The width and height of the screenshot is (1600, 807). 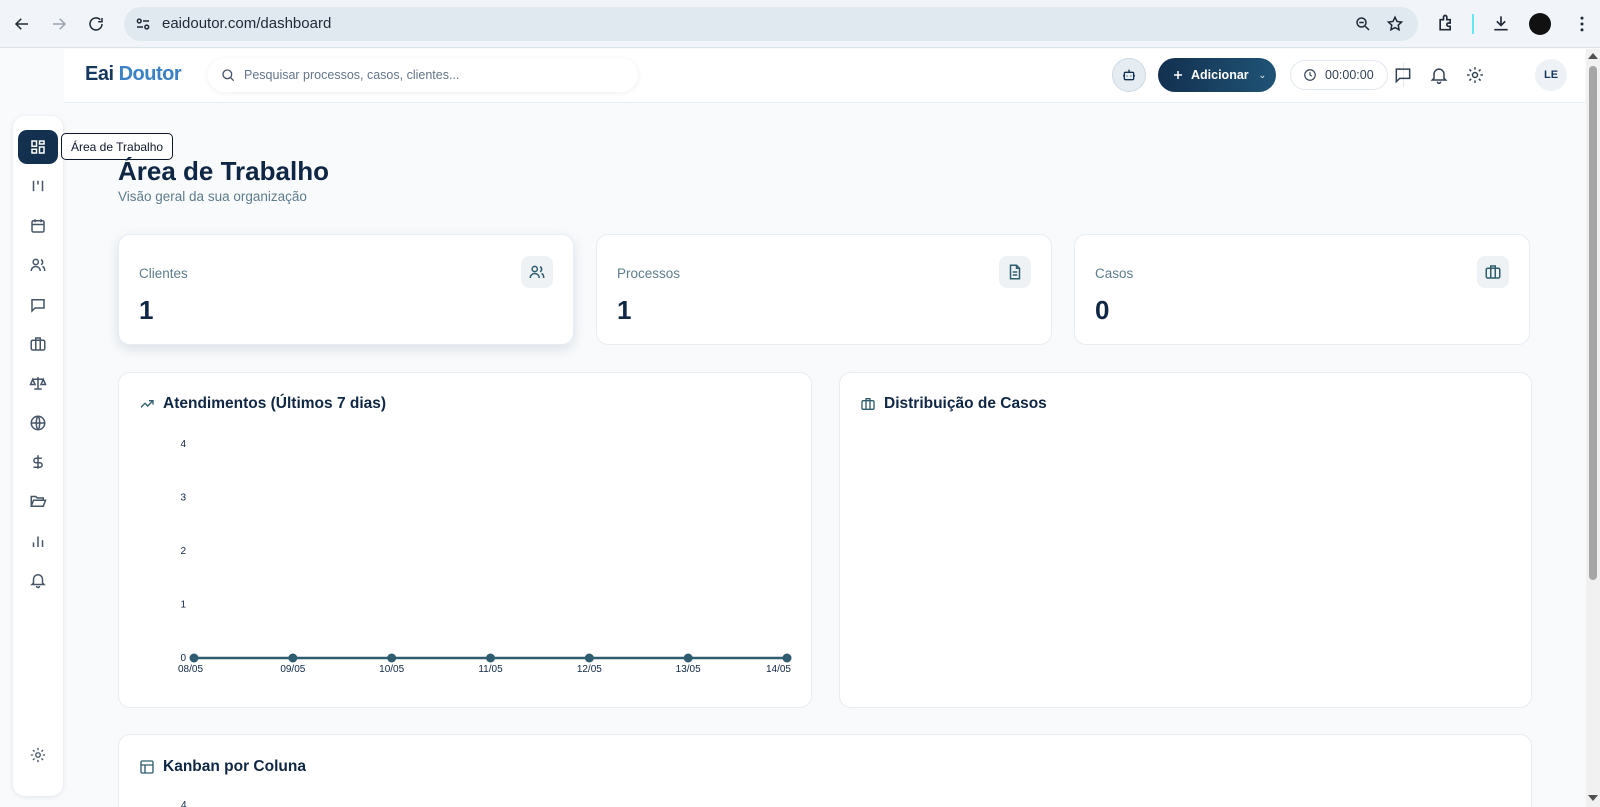 I want to click on scale-icon, so click(x=38, y=383).